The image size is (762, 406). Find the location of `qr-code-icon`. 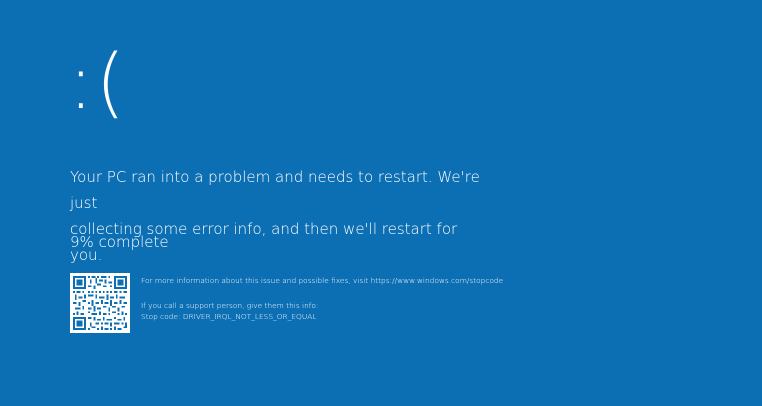

qr-code-icon is located at coordinates (100, 303).